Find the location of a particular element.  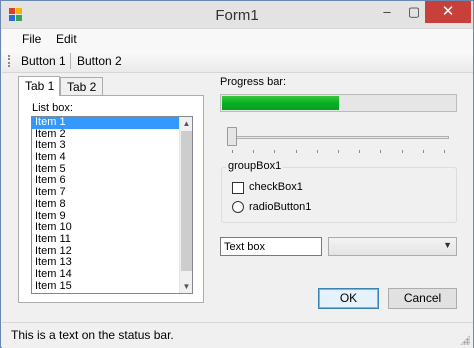

toolbar-grip-icon is located at coordinates (9, 61).